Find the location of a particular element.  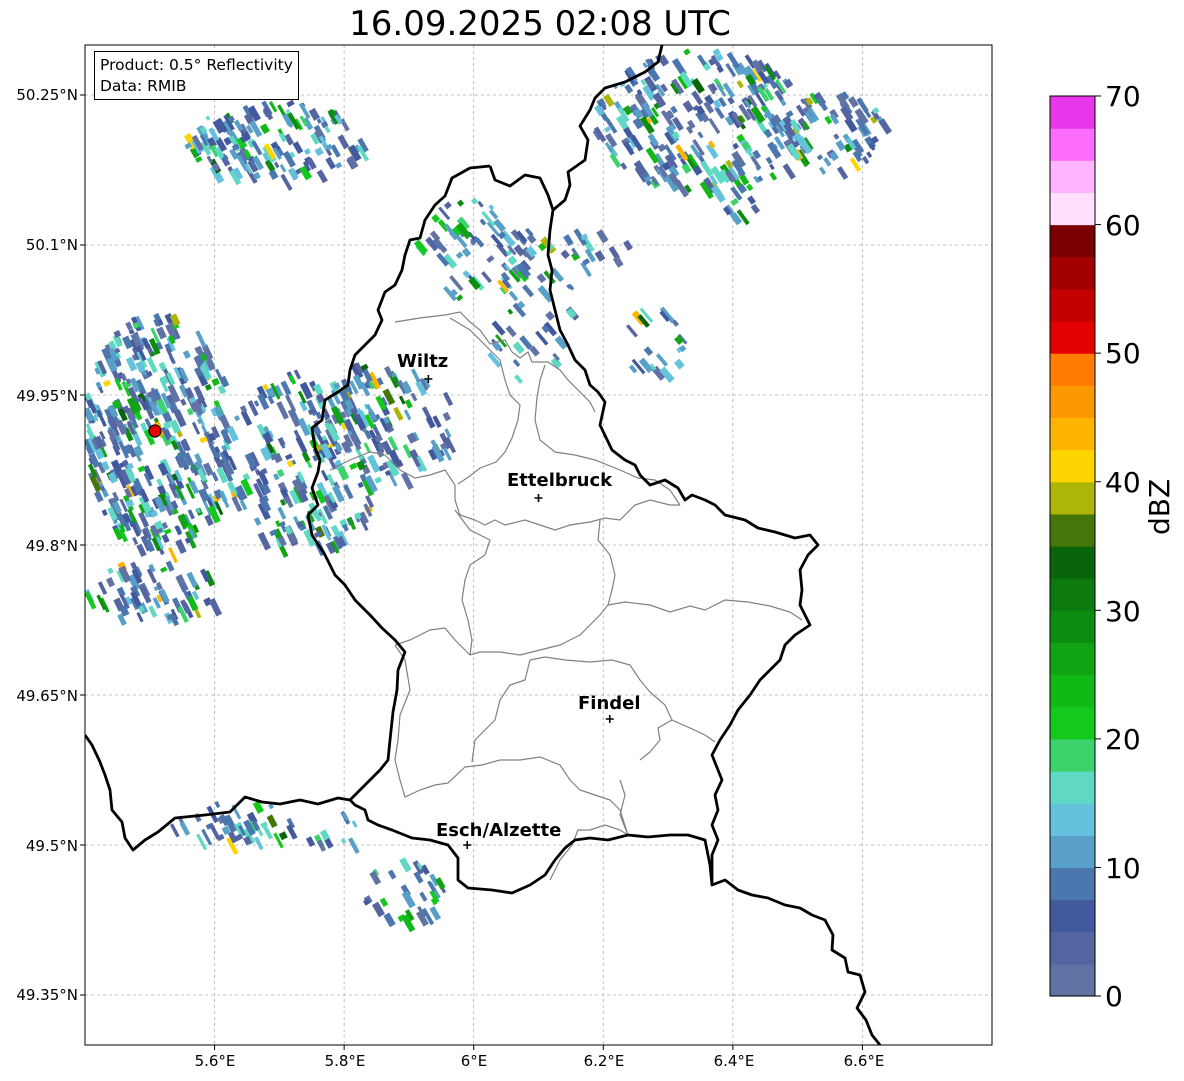

lat-label-50-1: 50.1°N is located at coordinates (51, 245).